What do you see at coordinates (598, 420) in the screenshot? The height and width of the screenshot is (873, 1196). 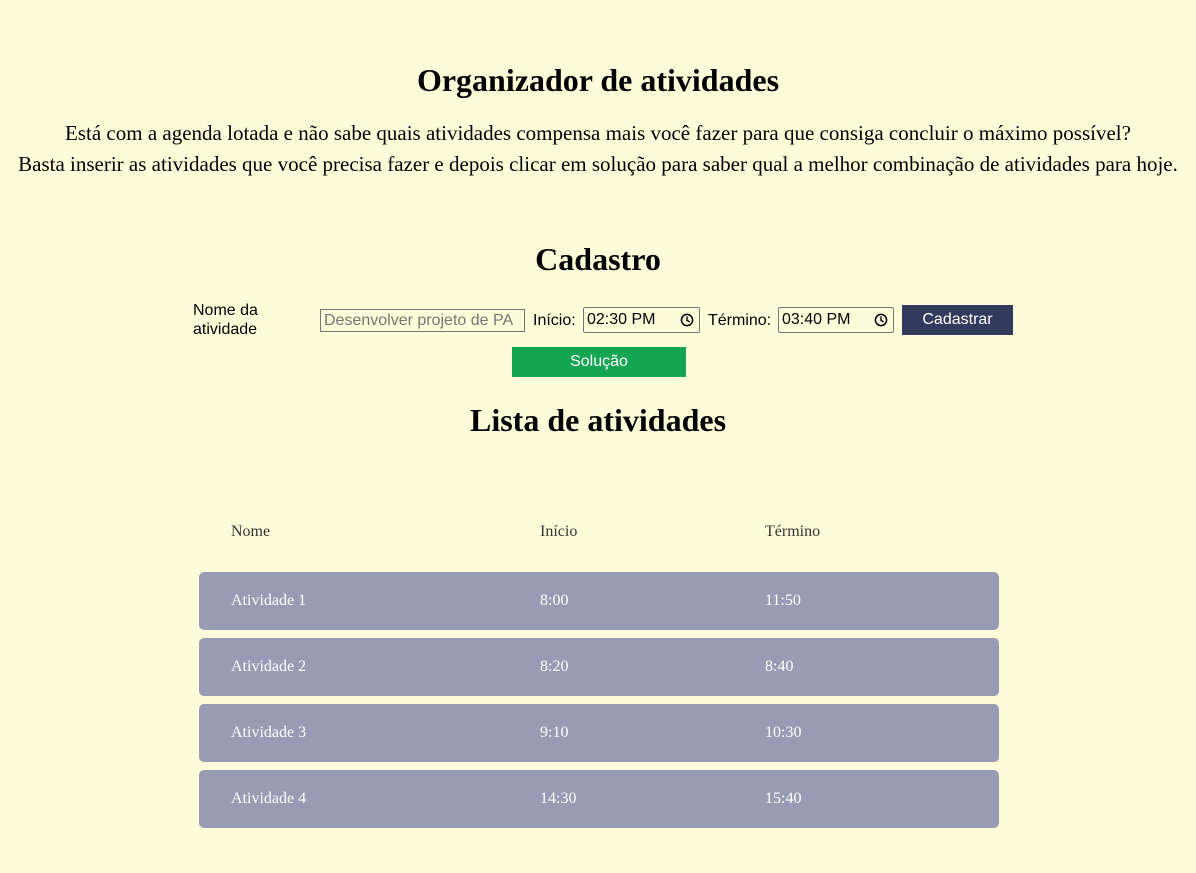 I see `list-title: Lista de atividades` at bounding box center [598, 420].